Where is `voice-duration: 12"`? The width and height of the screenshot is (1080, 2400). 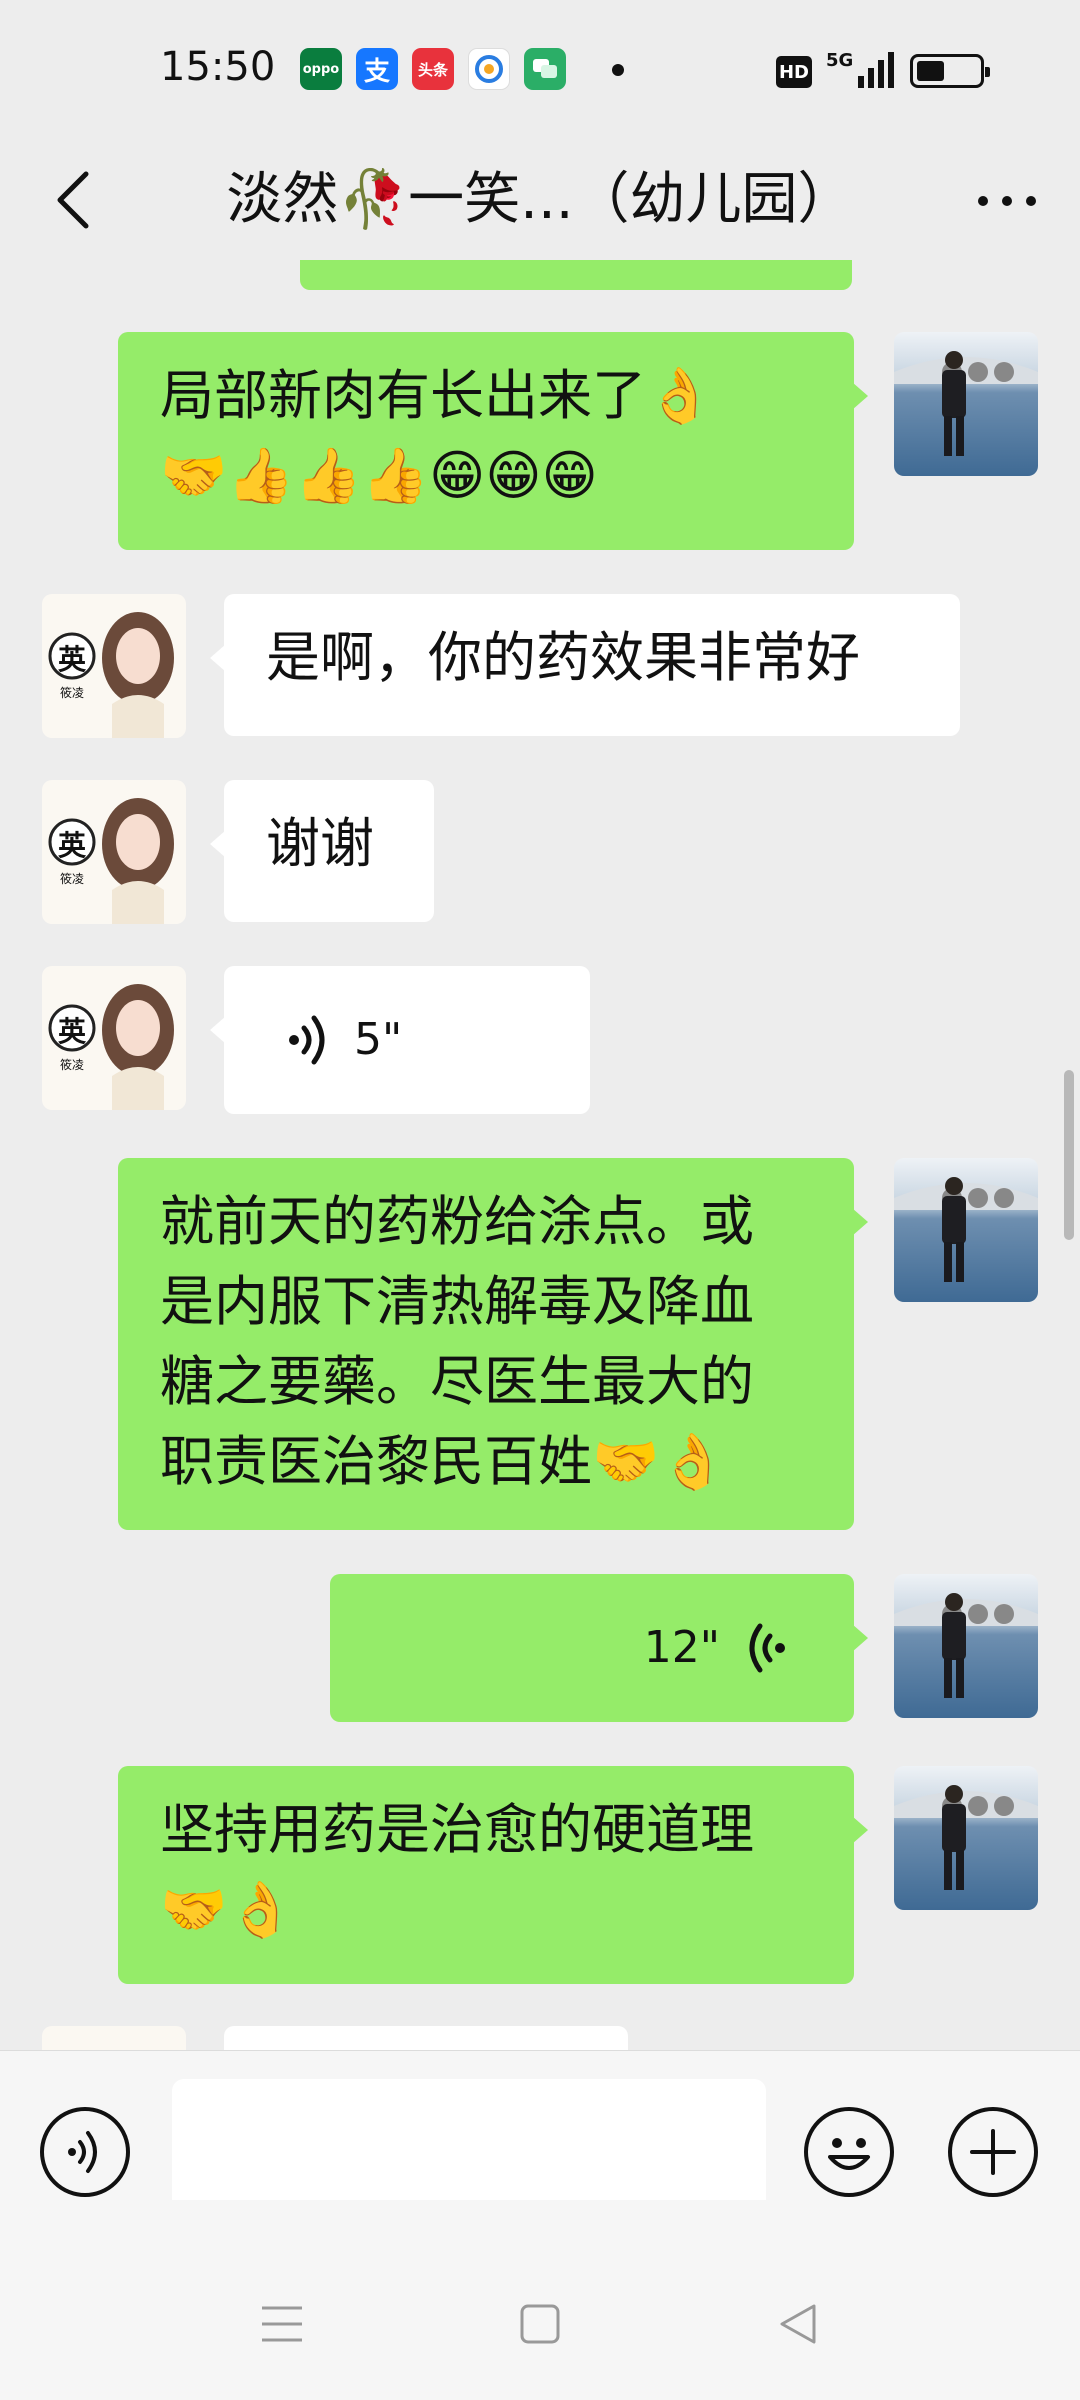 voice-duration: 12" is located at coordinates (681, 1647).